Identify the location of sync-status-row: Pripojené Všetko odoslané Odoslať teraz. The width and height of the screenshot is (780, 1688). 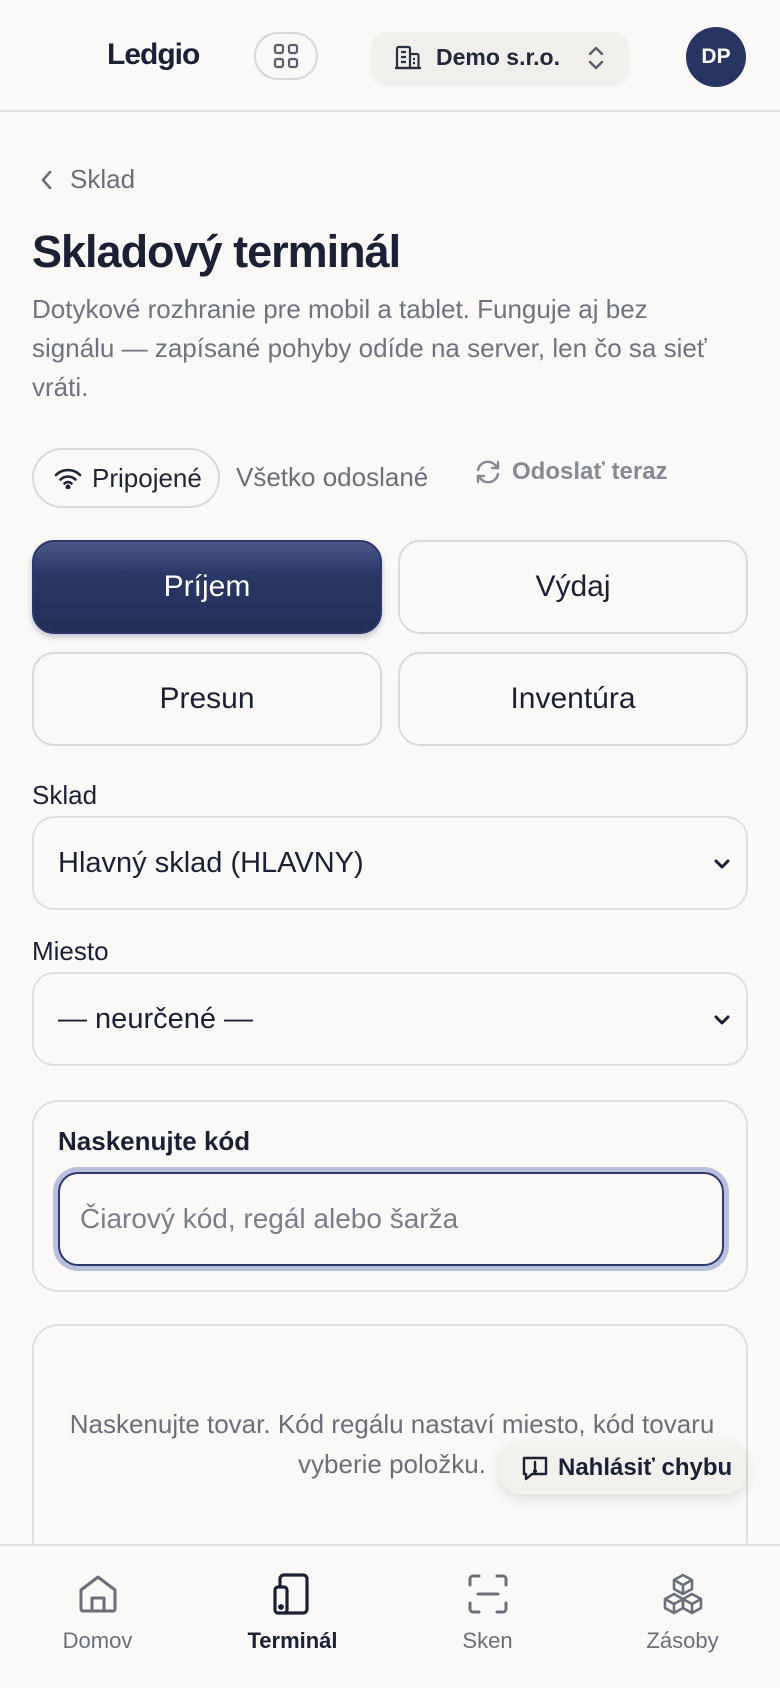
(392, 478).